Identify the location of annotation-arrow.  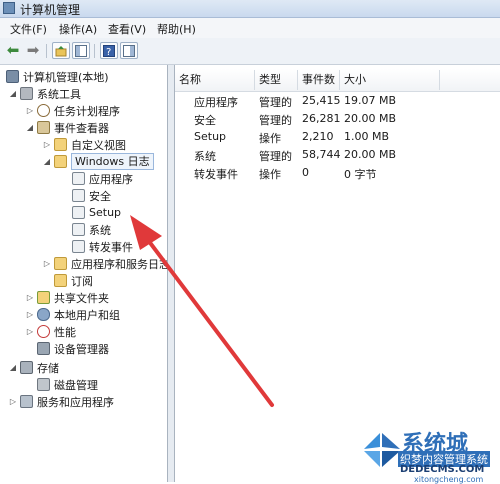
(202, 311).